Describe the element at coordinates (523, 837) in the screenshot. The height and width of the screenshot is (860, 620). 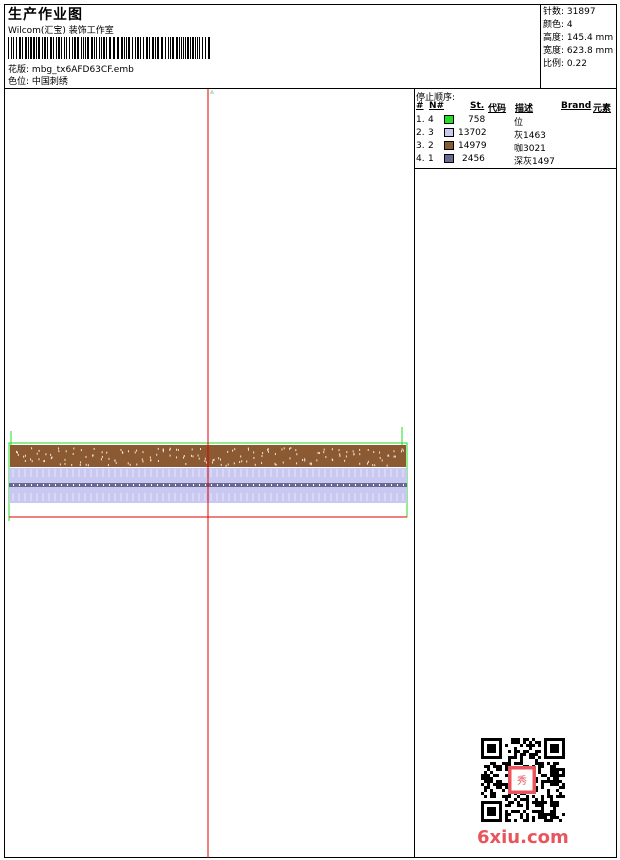
I see `site-logo: 6xiu.com` at that location.